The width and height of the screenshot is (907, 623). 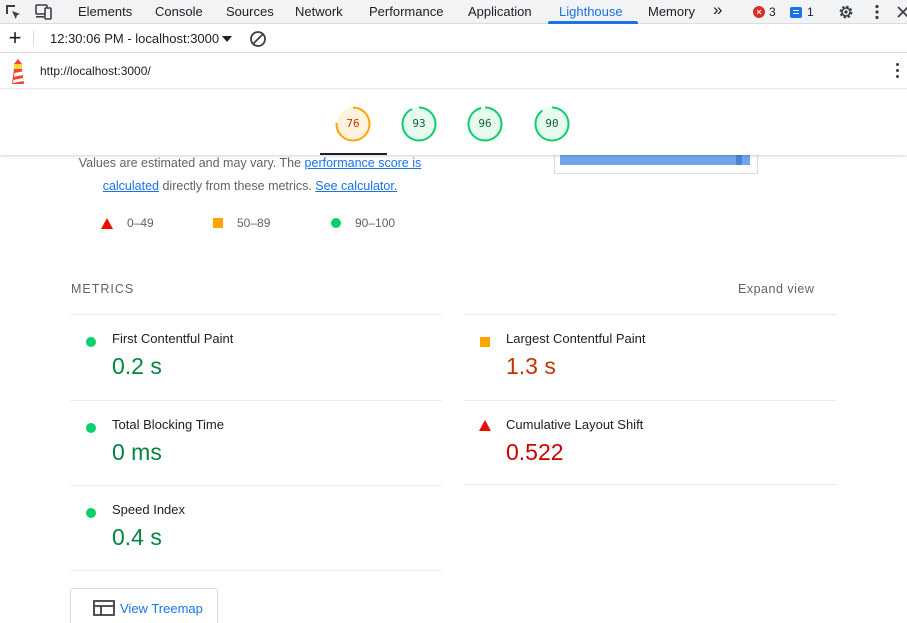 I want to click on performance-score-gauge: 76, so click(x=353, y=124).